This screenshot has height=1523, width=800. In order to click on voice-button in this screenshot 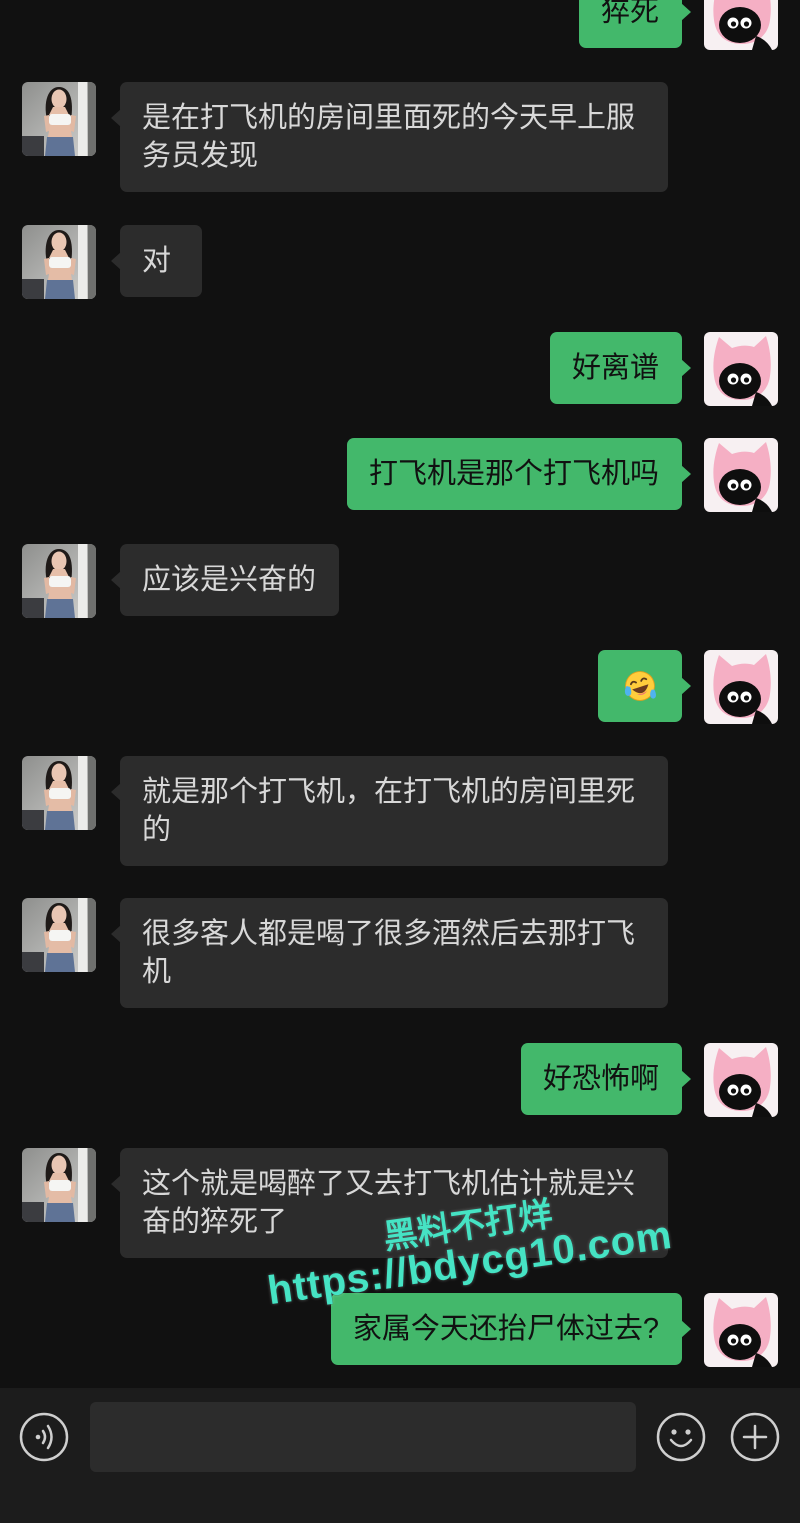, I will do `click(44, 1437)`.